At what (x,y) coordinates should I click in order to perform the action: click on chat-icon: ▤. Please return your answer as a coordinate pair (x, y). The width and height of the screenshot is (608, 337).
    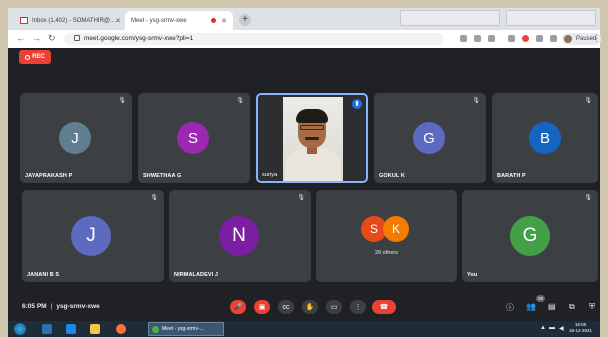
    Looking at the image, I should click on (552, 306).